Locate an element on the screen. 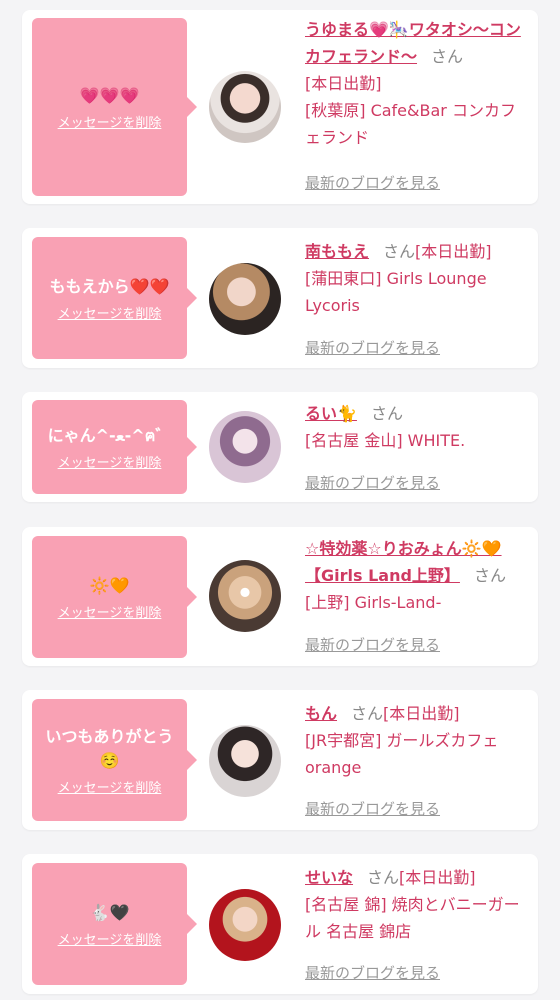  message-bubble: にゃん^-ﻌ-^ฅ゛ メッセージを削除 is located at coordinates (114, 447).